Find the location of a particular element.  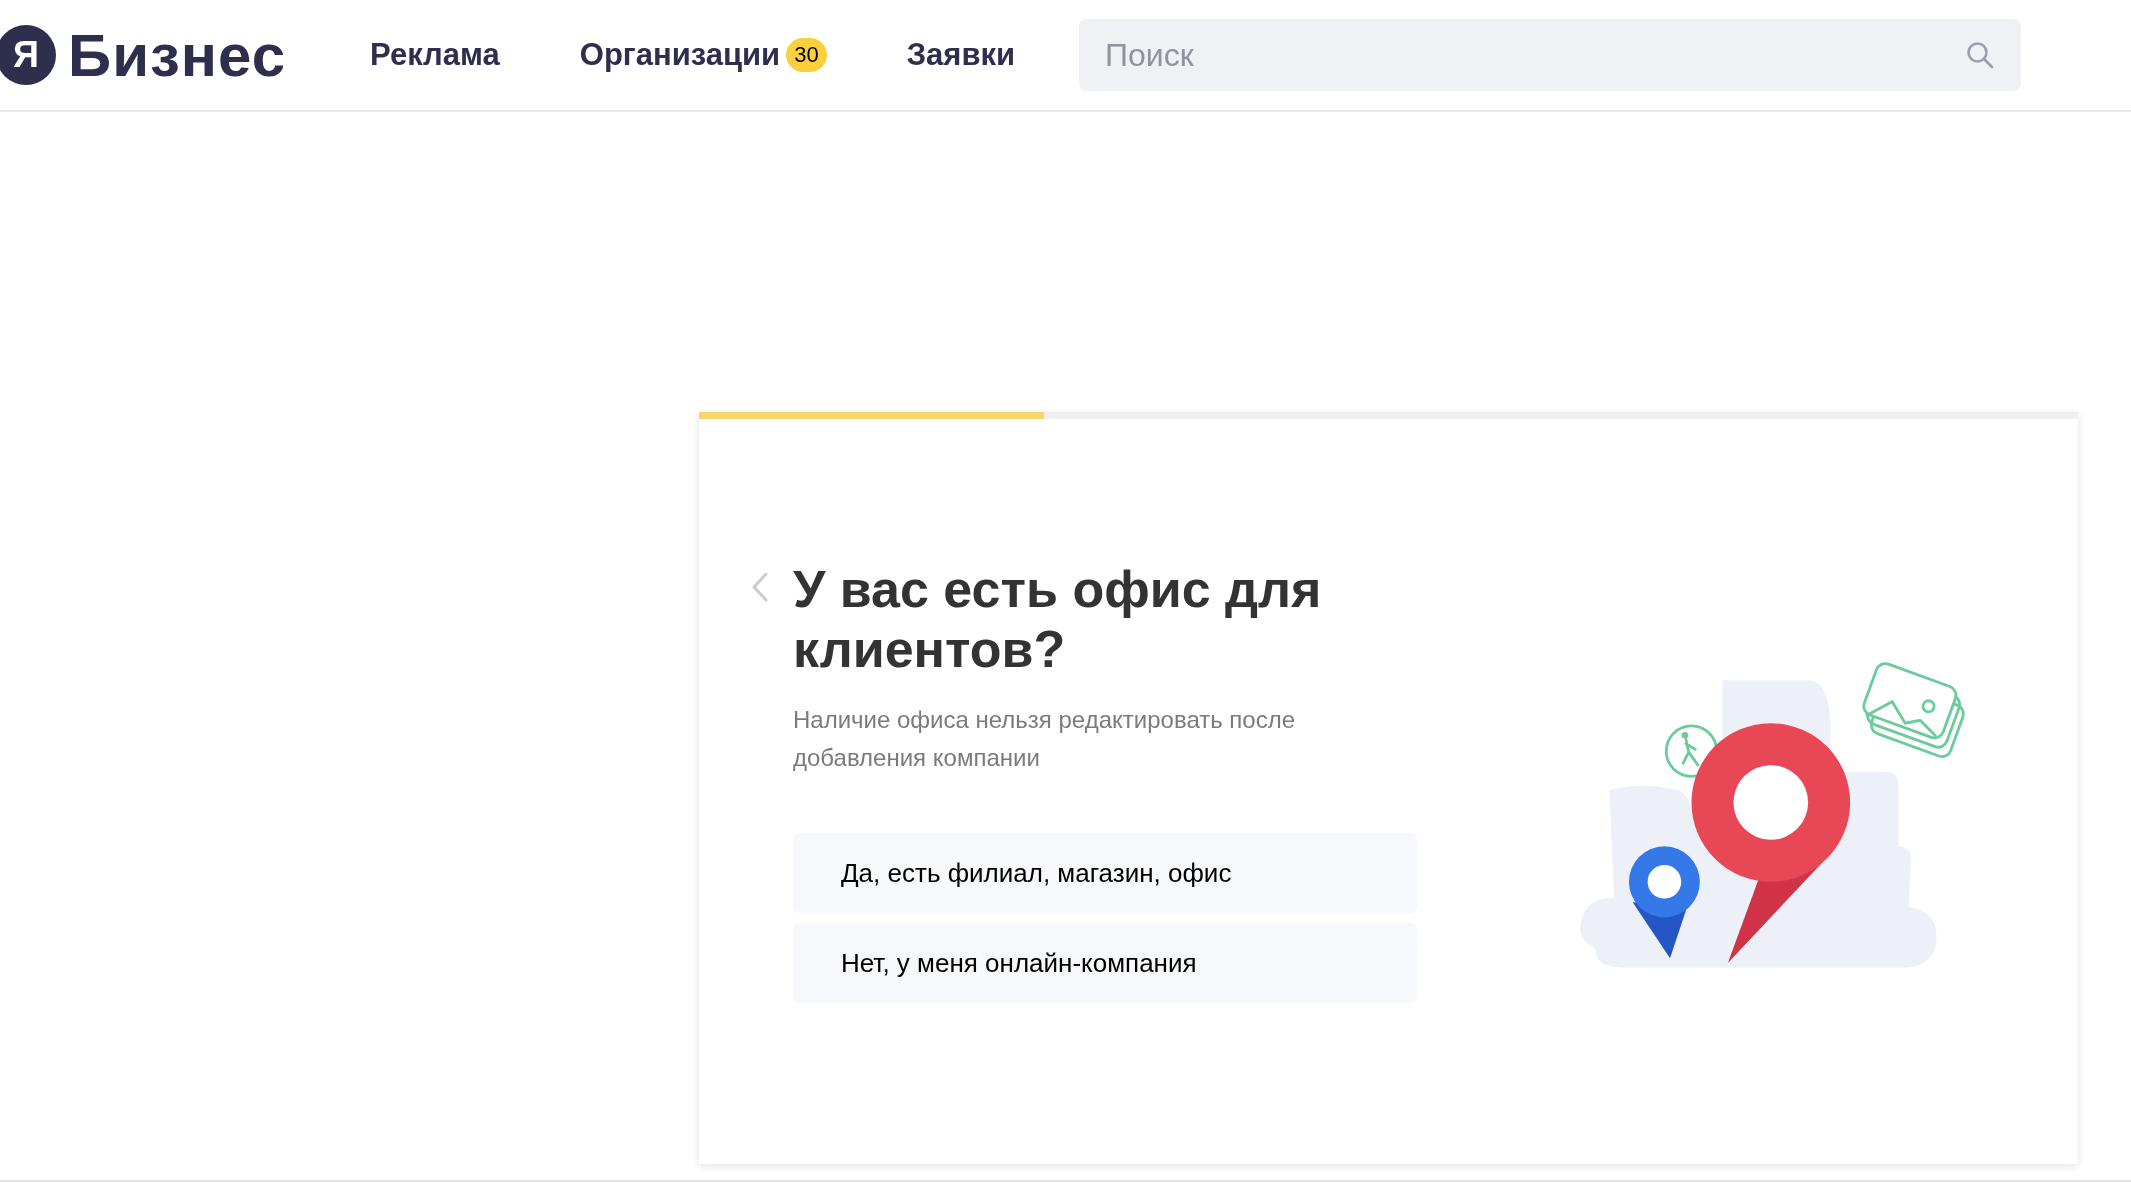

nav-link: Заявки is located at coordinates (961, 55).